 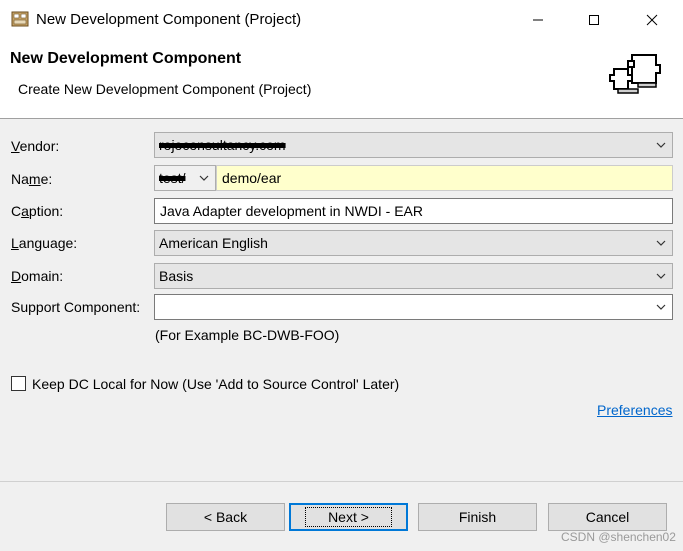 I want to click on support-component-example: (For Example BC-DWB-FOO), so click(x=247, y=335).